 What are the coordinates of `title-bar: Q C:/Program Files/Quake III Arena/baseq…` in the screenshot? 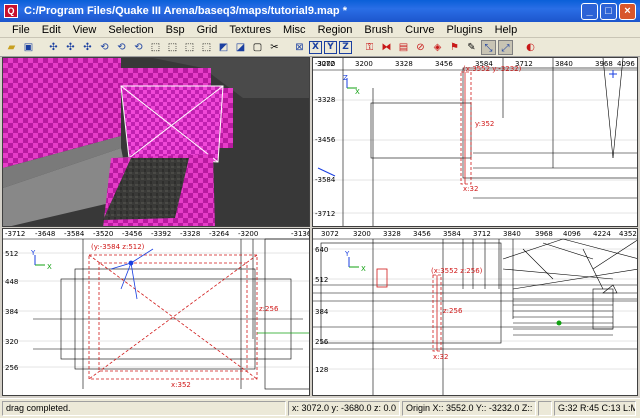 It's located at (320, 11).